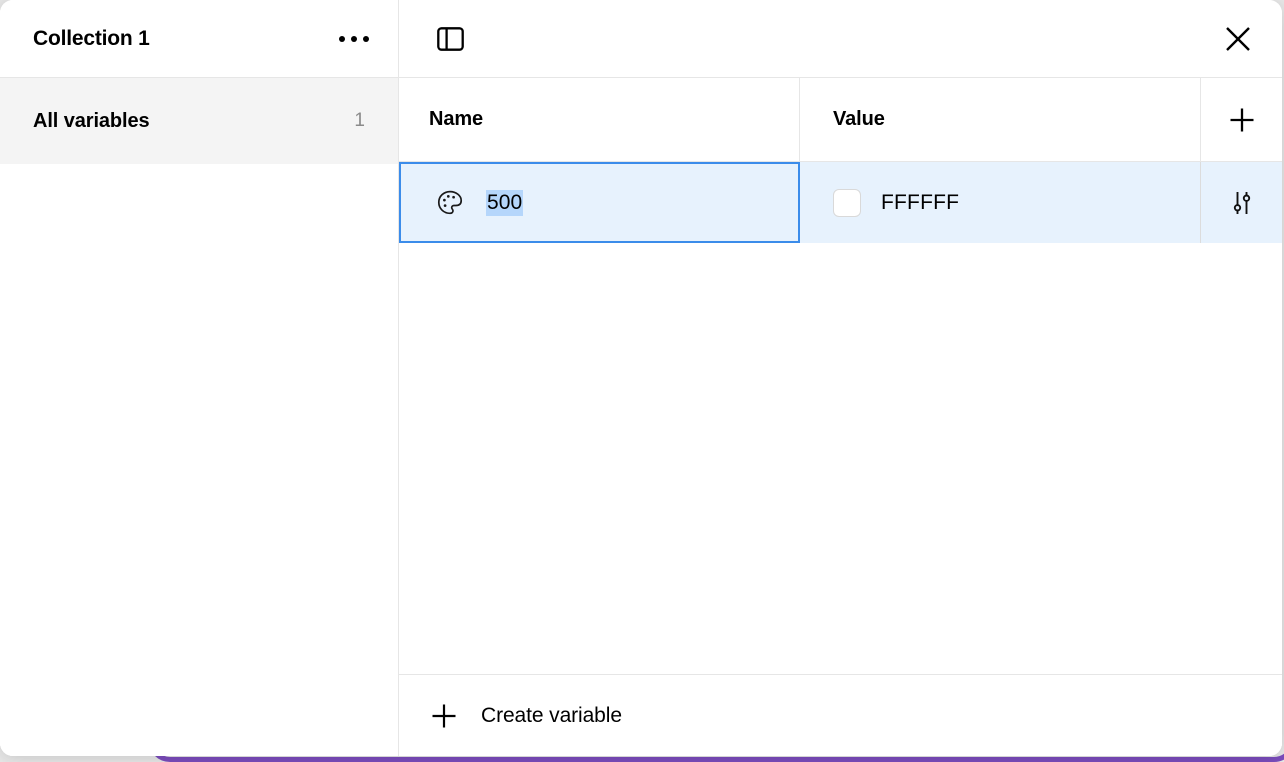  Describe the element at coordinates (199, 121) in the screenshot. I see `sidebar-item-all-variables: All variables 1` at that location.